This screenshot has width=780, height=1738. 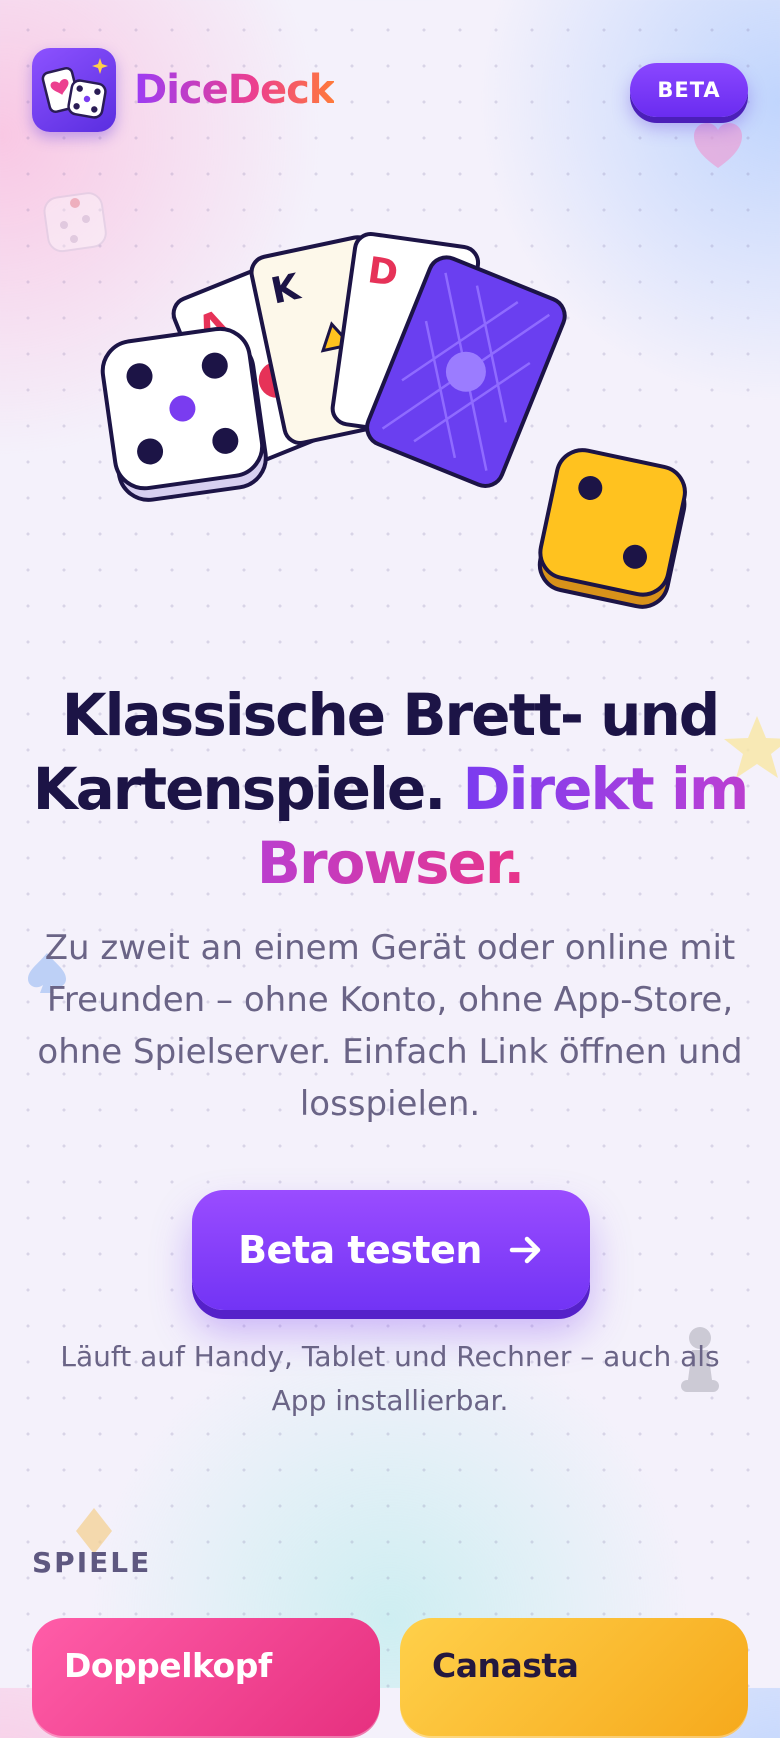 I want to click on heart-icon, so click(x=718, y=145).